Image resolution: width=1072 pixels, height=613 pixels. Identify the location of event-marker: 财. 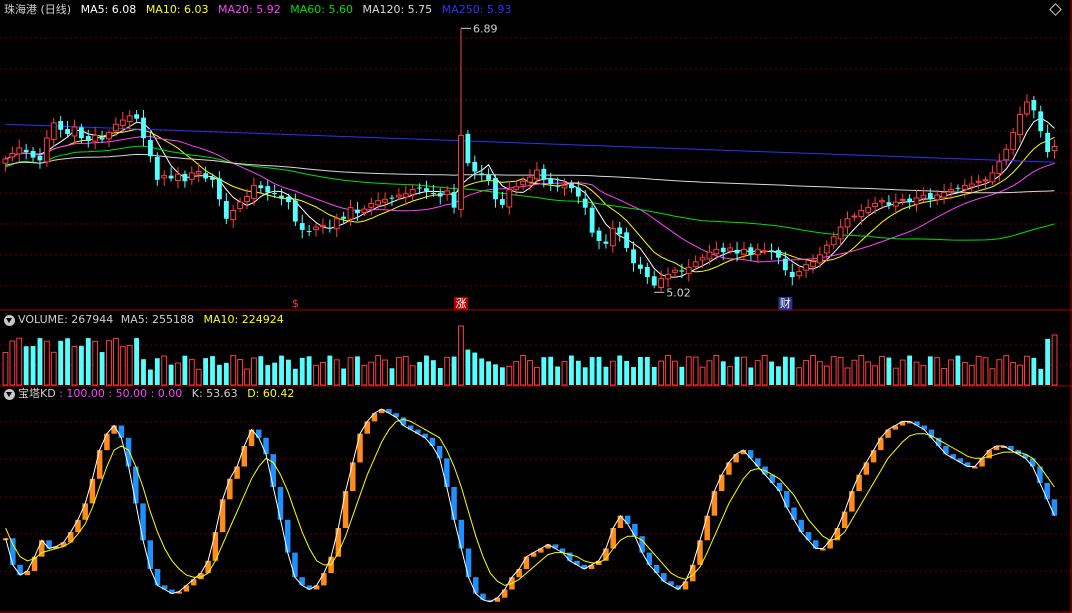
(785, 303).